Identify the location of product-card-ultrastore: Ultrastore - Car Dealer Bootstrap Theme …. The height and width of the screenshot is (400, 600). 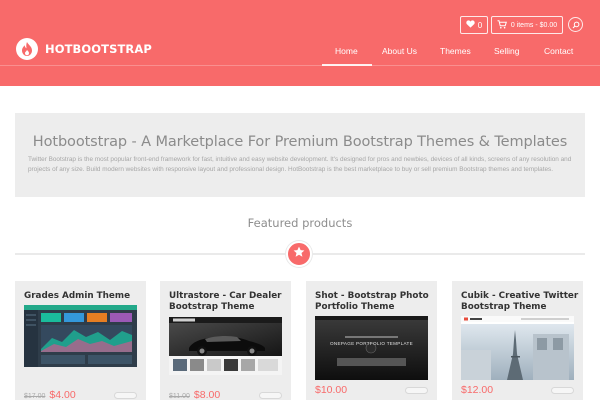
(225, 340).